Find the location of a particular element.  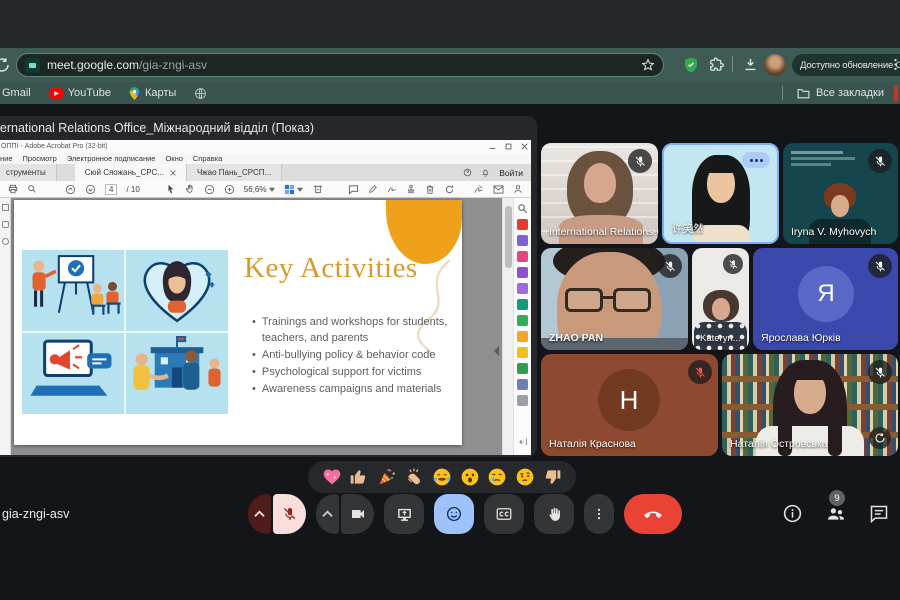

excel-export-icon is located at coordinates (522, 320).